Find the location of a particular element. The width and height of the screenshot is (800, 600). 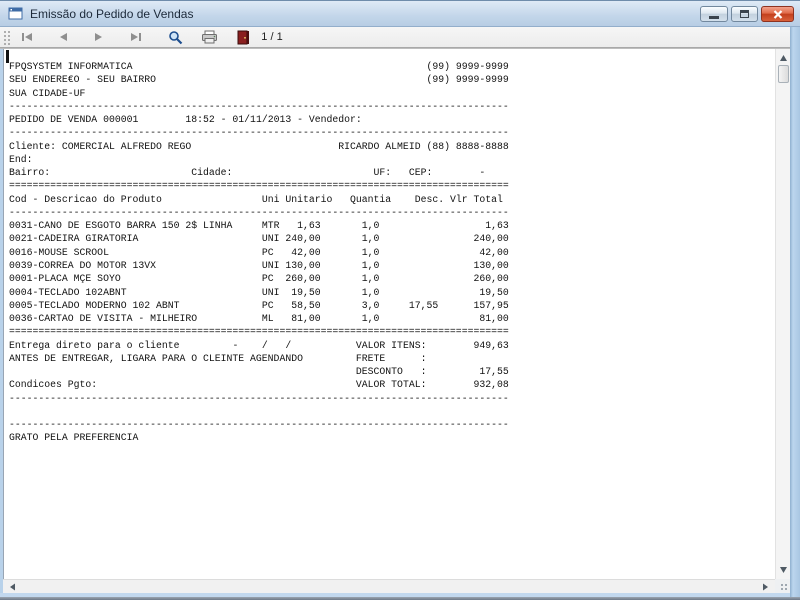

window-title: Emissão do Pedido de Vendas is located at coordinates (112, 13).